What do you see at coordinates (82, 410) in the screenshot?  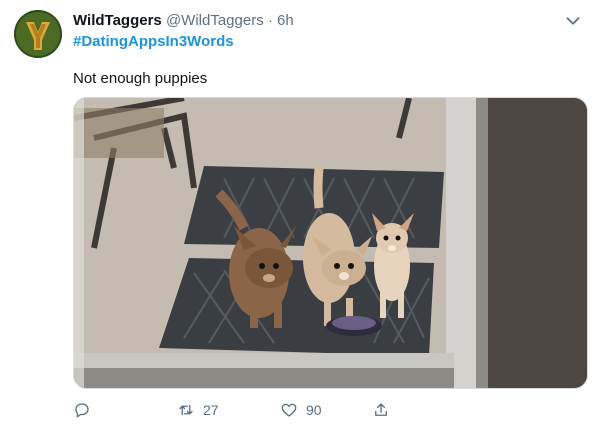 I see `reply-icon` at bounding box center [82, 410].